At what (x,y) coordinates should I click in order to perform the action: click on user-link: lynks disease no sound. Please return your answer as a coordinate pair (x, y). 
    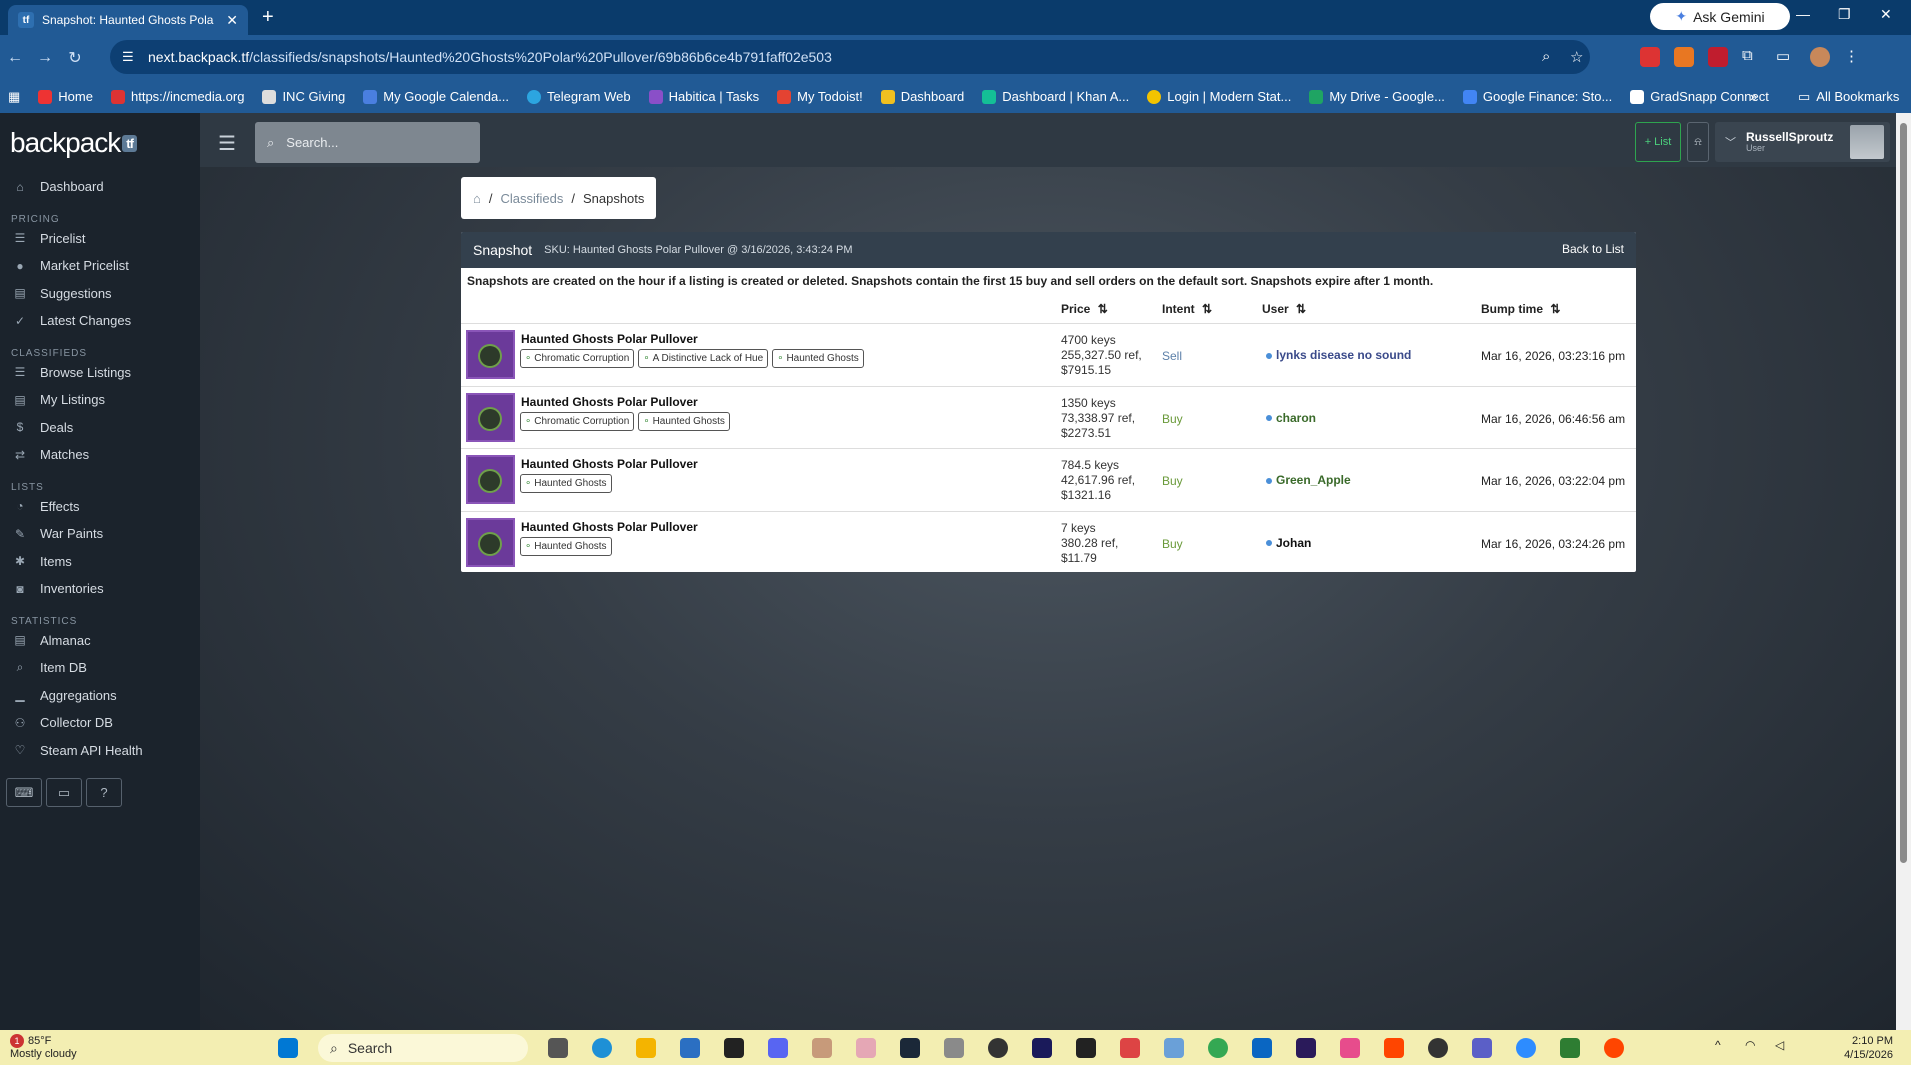
    Looking at the image, I should click on (1338, 355).